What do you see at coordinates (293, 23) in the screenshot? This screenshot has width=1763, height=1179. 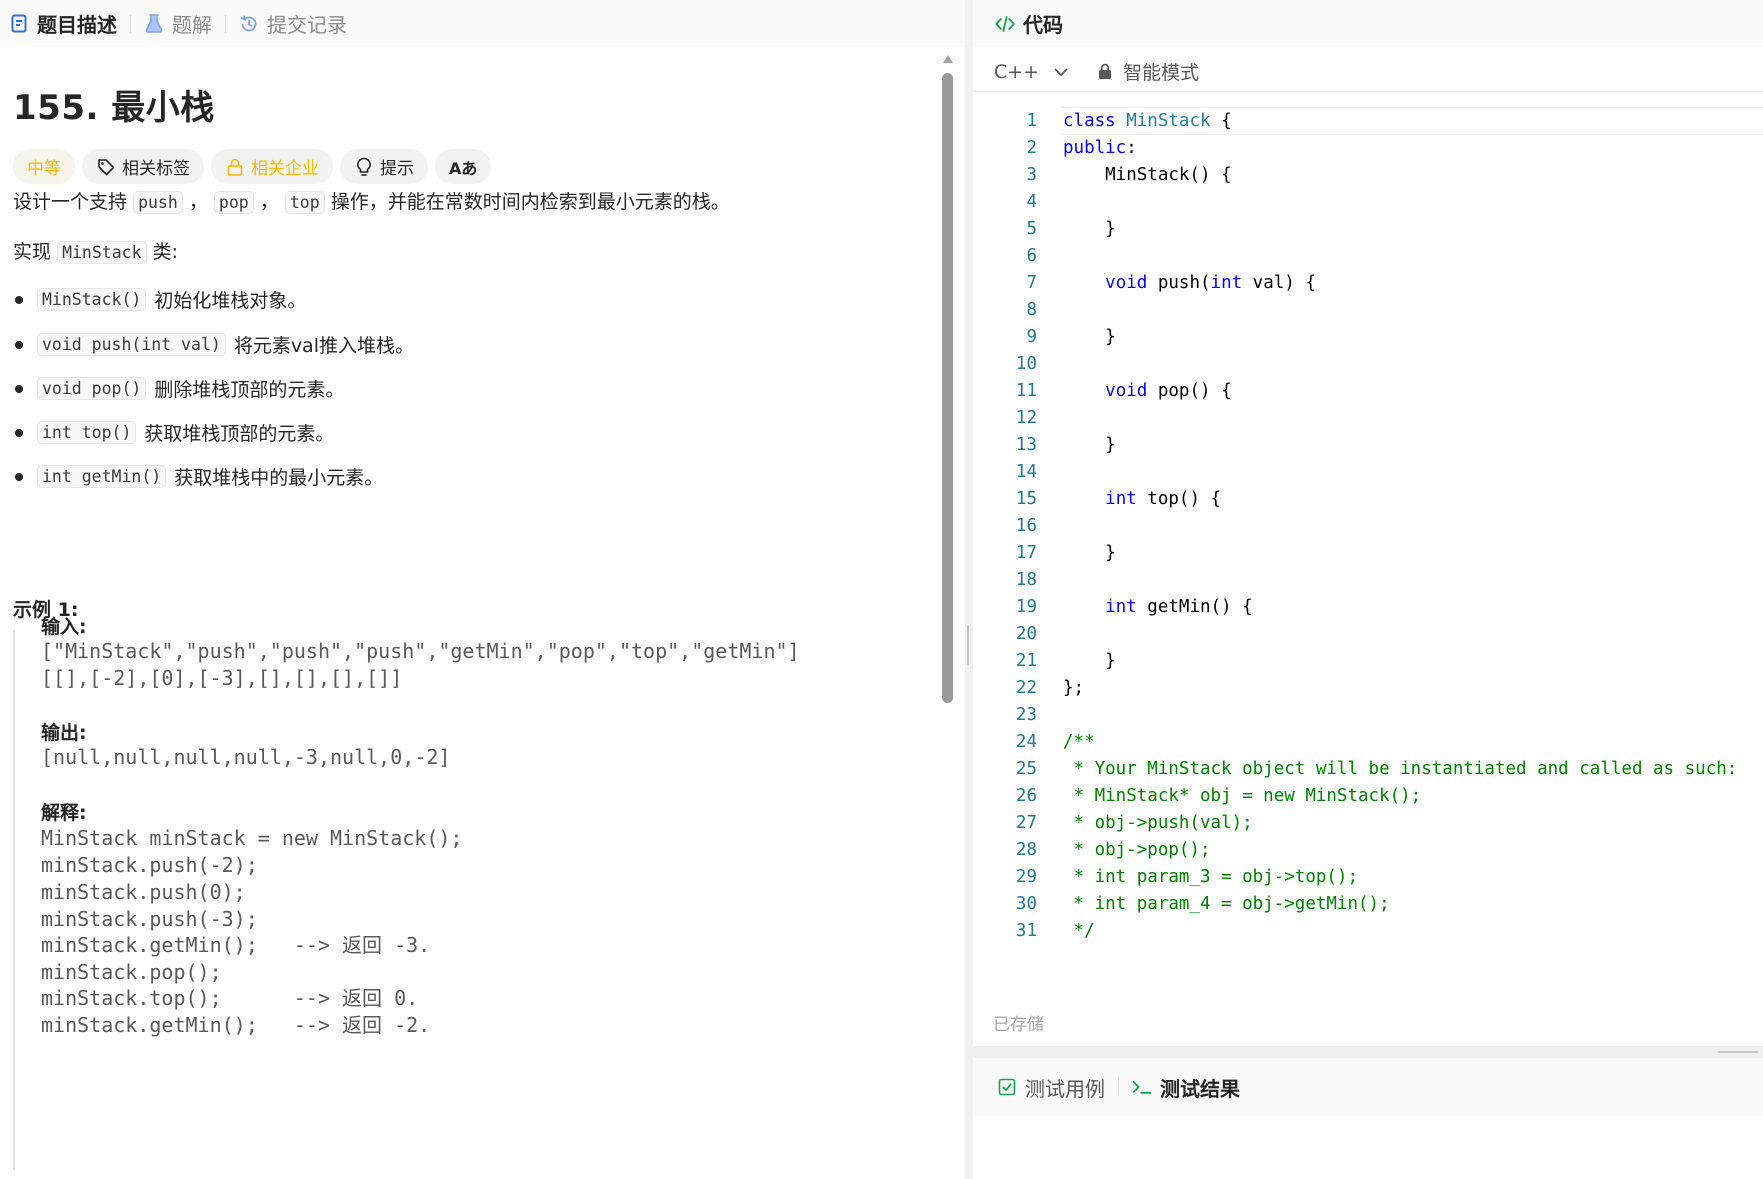 I see `tab-submissions: 提交记录` at bounding box center [293, 23].